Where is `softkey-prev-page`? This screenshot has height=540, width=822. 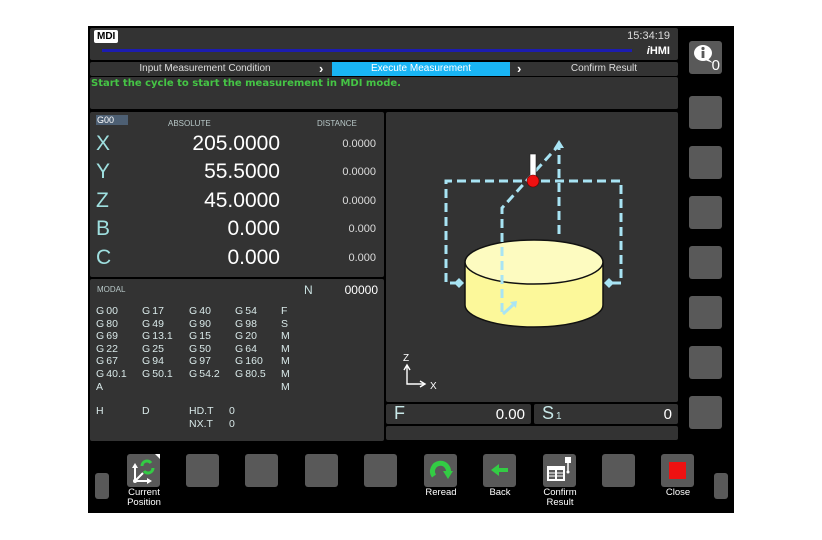 softkey-prev-page is located at coordinates (102, 486).